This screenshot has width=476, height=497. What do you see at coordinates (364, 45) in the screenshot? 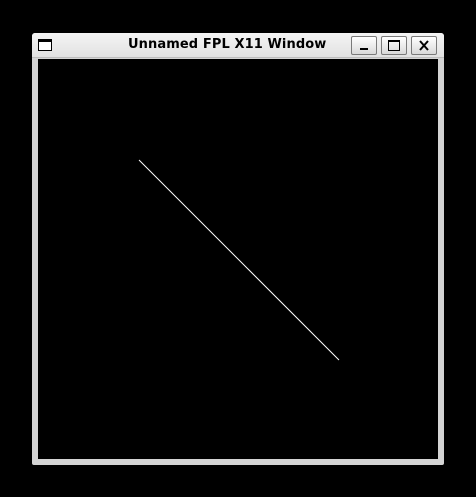
I see `minimize-button` at bounding box center [364, 45].